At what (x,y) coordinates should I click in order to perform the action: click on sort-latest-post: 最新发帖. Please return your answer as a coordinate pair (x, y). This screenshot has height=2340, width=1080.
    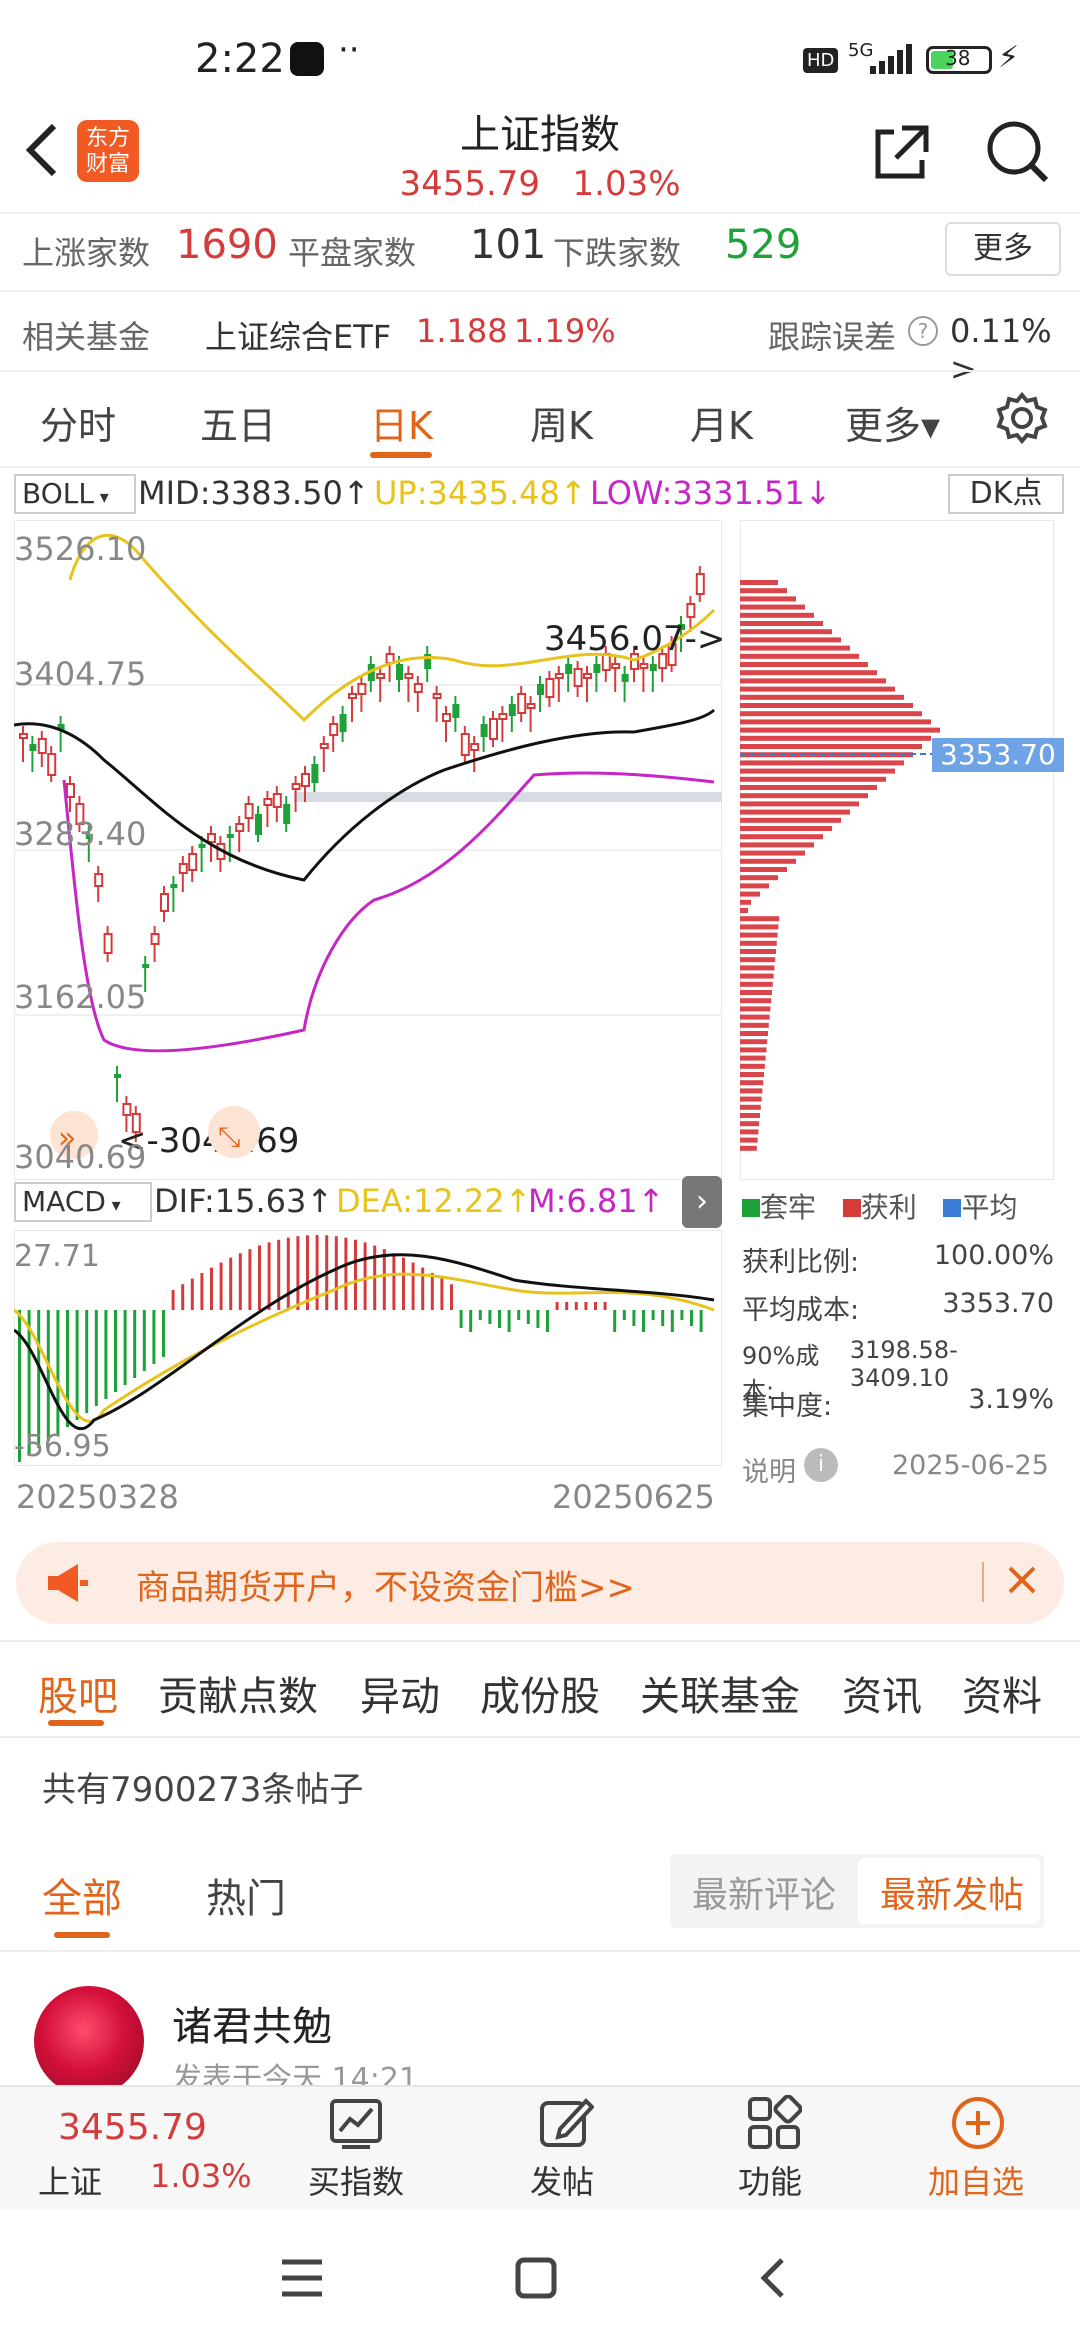
    Looking at the image, I should click on (952, 1892).